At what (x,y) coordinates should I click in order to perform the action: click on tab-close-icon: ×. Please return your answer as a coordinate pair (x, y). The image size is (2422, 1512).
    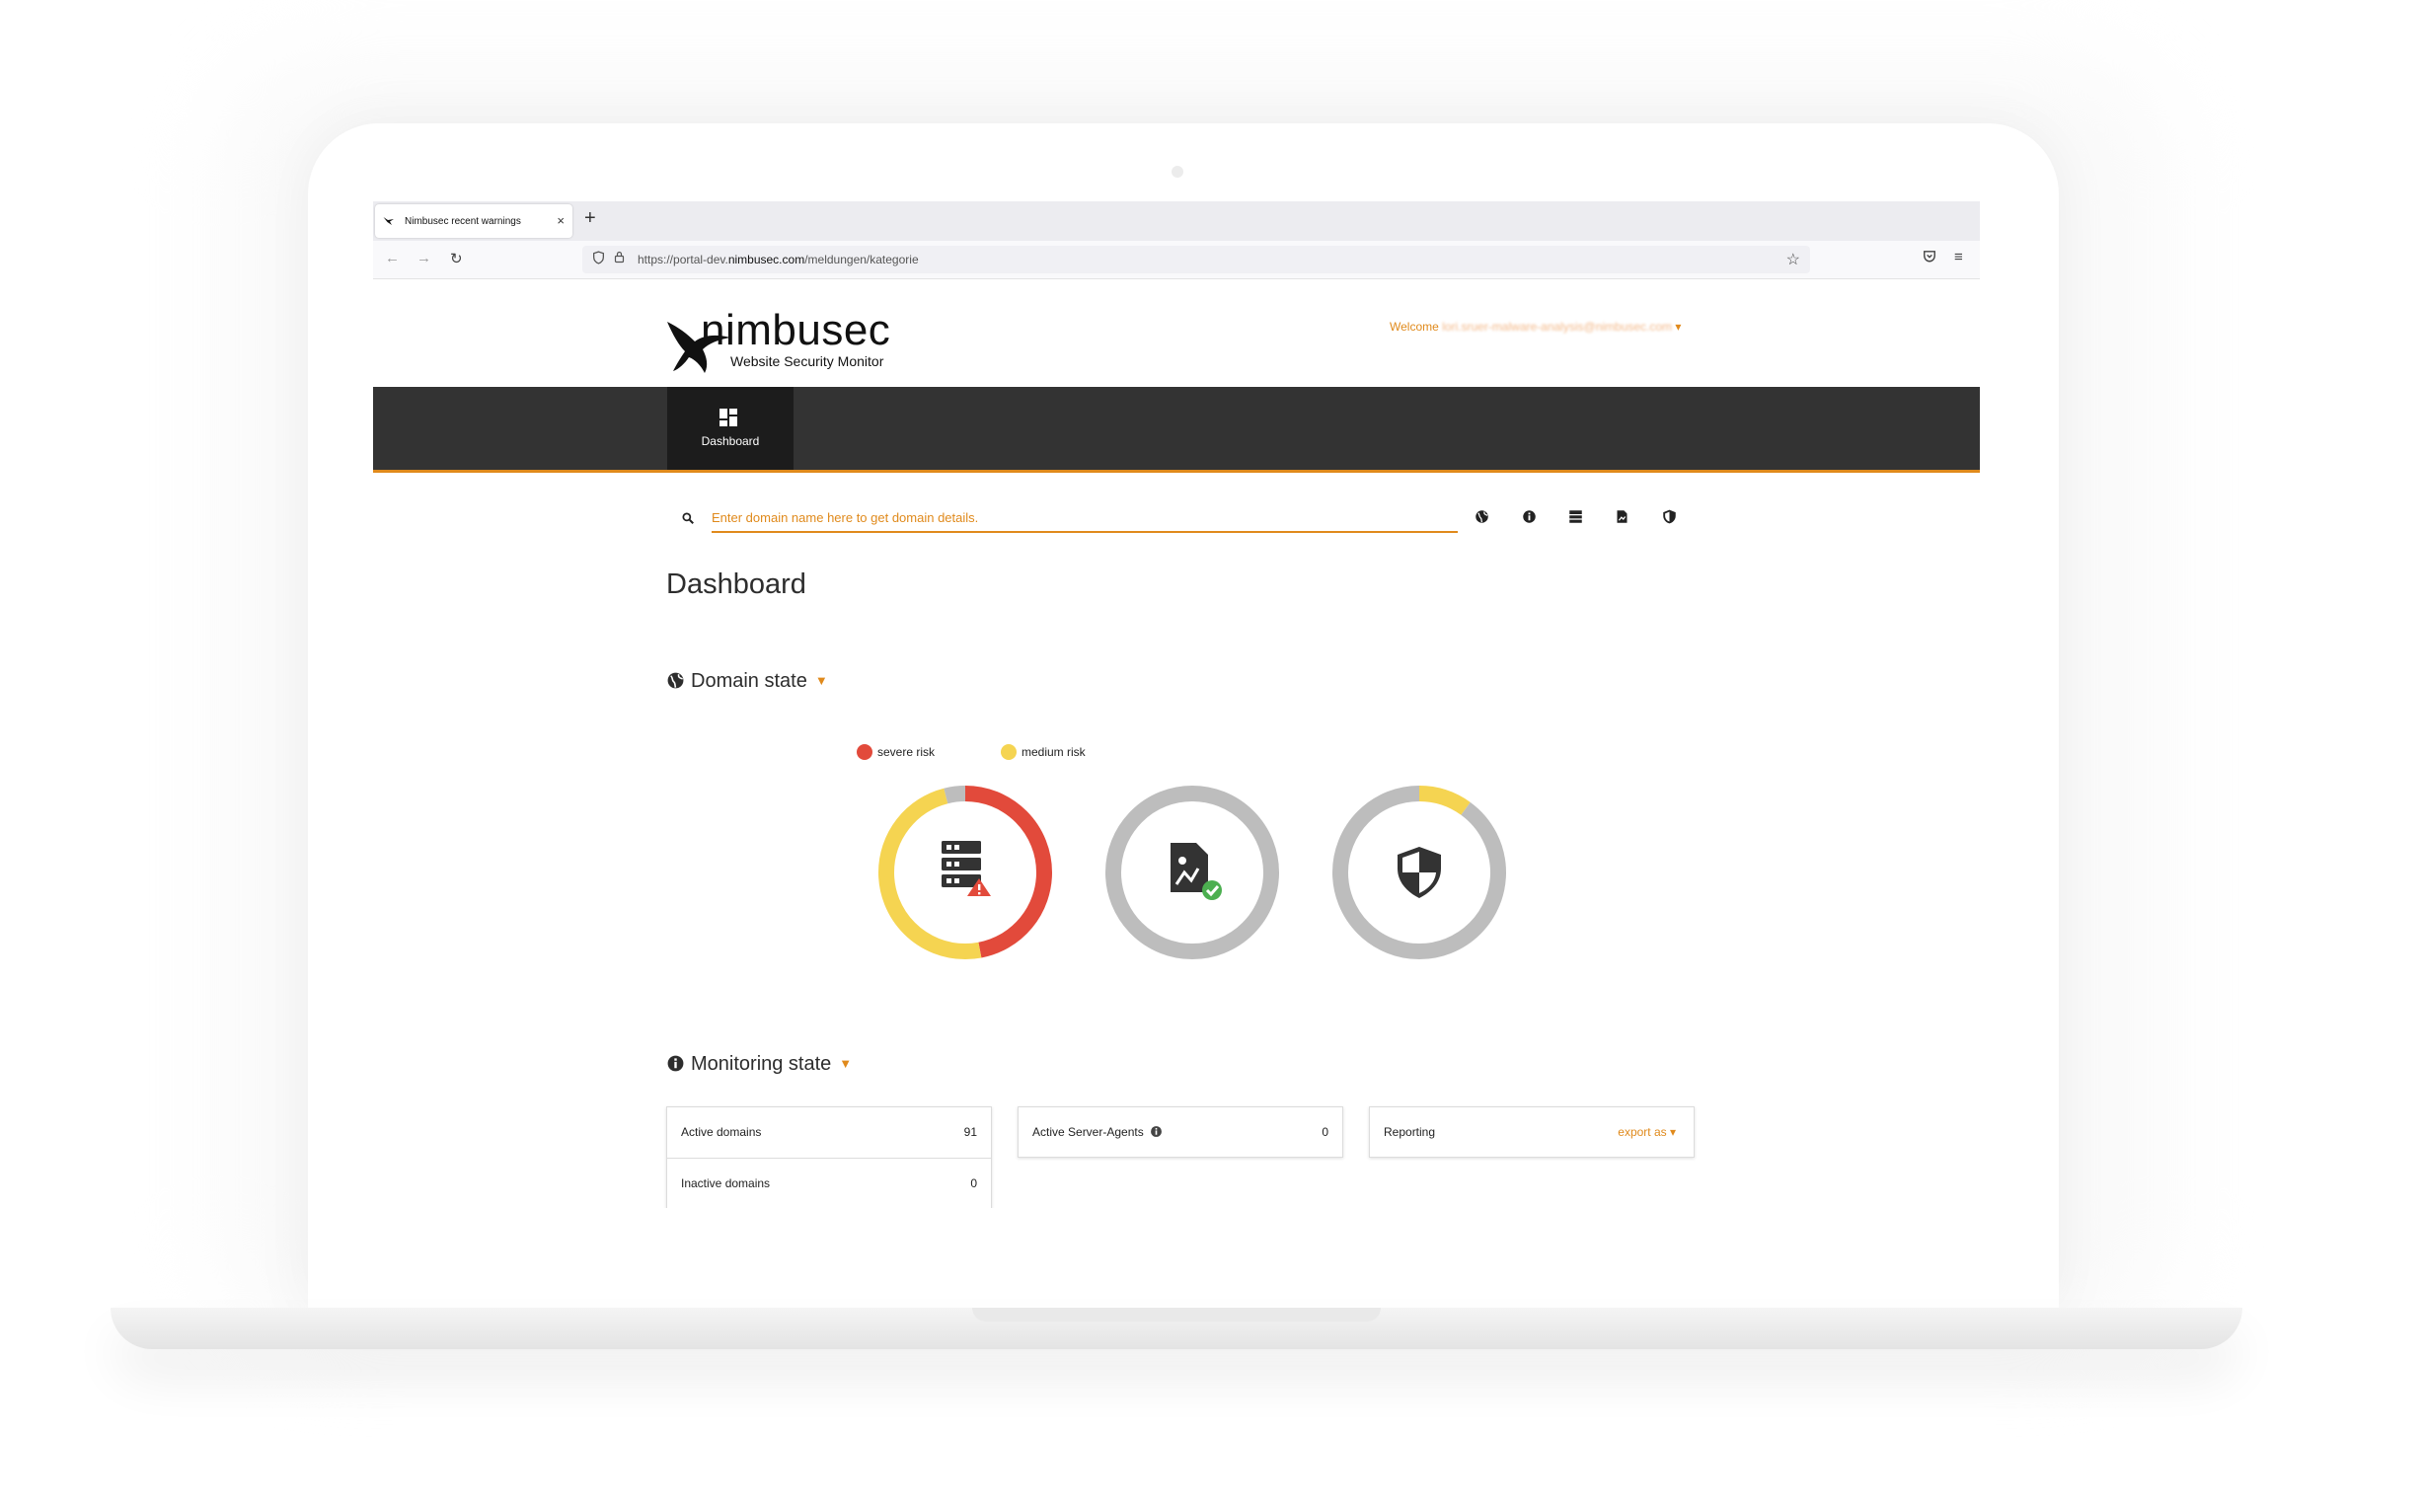
    Looking at the image, I should click on (561, 221).